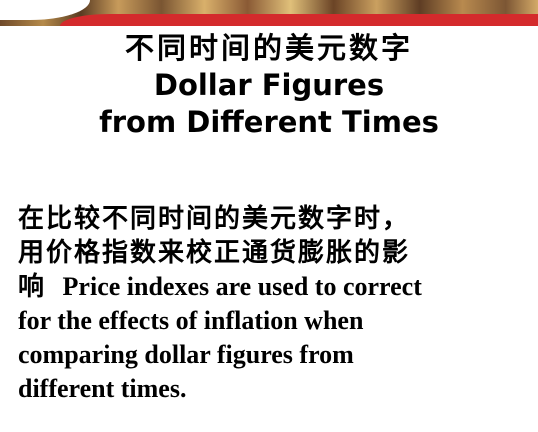 This screenshot has height=432, width=538. What do you see at coordinates (299, 20) in the screenshot?
I see `banner-red-stripe` at bounding box center [299, 20].